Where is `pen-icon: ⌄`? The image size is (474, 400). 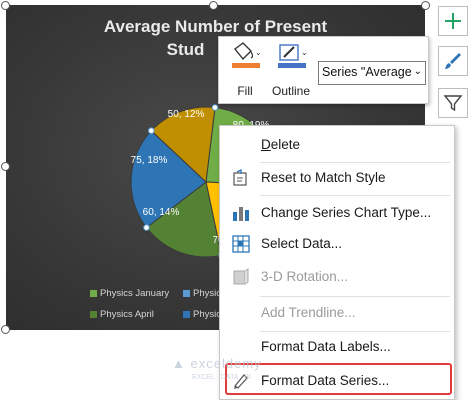 pen-icon: ⌄ is located at coordinates (293, 56).